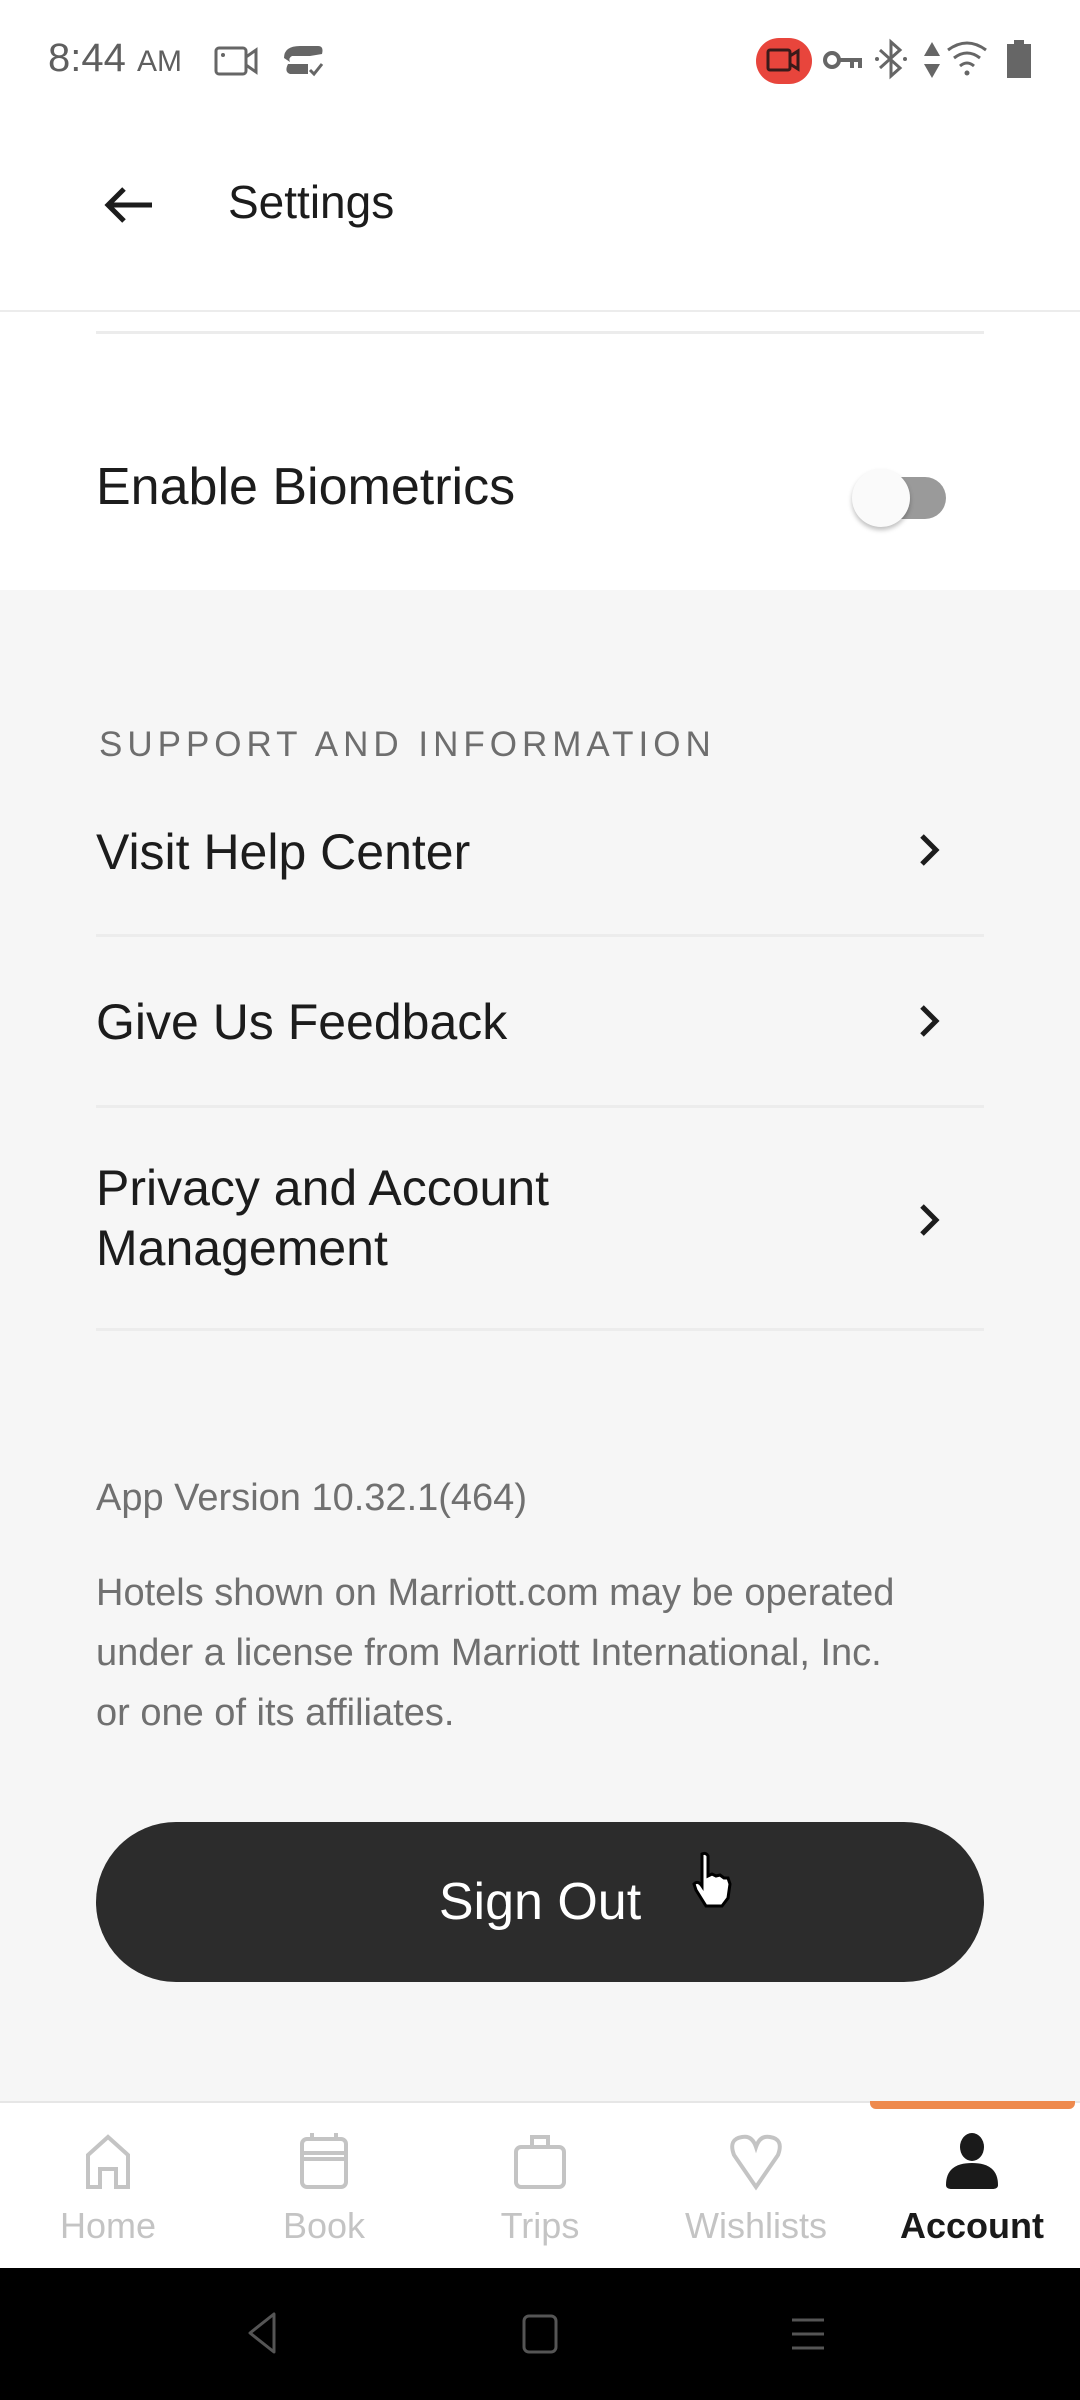 This screenshot has width=1080, height=2400. What do you see at coordinates (967, 58) in the screenshot?
I see `wifi-icon` at bounding box center [967, 58].